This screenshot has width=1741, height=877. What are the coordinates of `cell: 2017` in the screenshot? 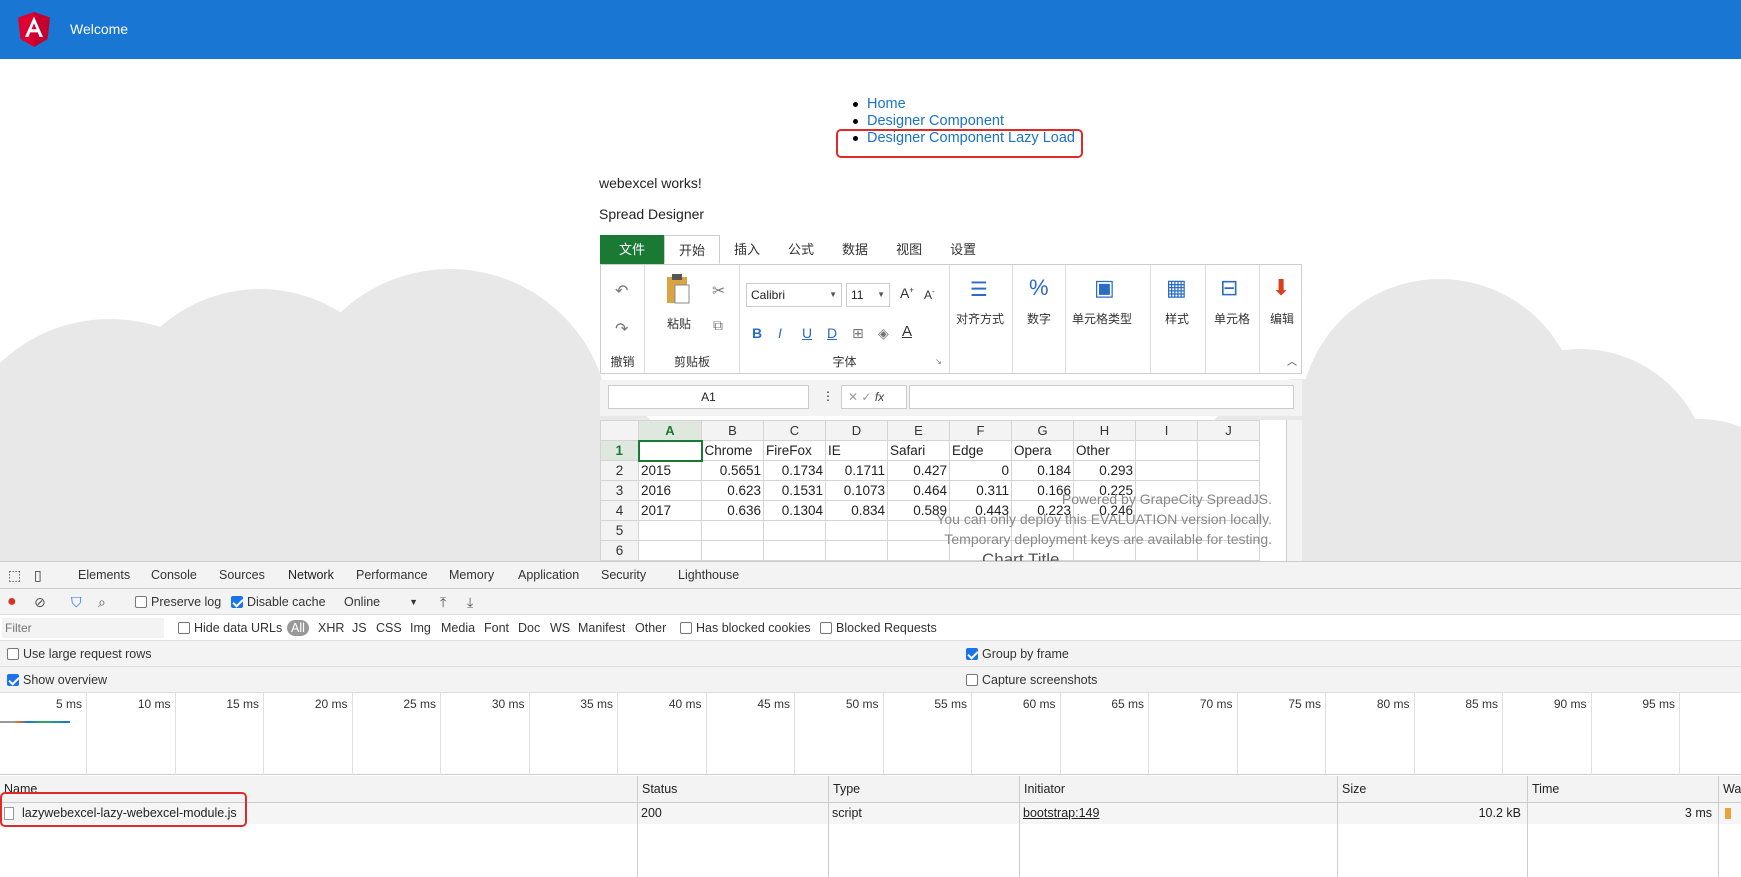 It's located at (670, 510).